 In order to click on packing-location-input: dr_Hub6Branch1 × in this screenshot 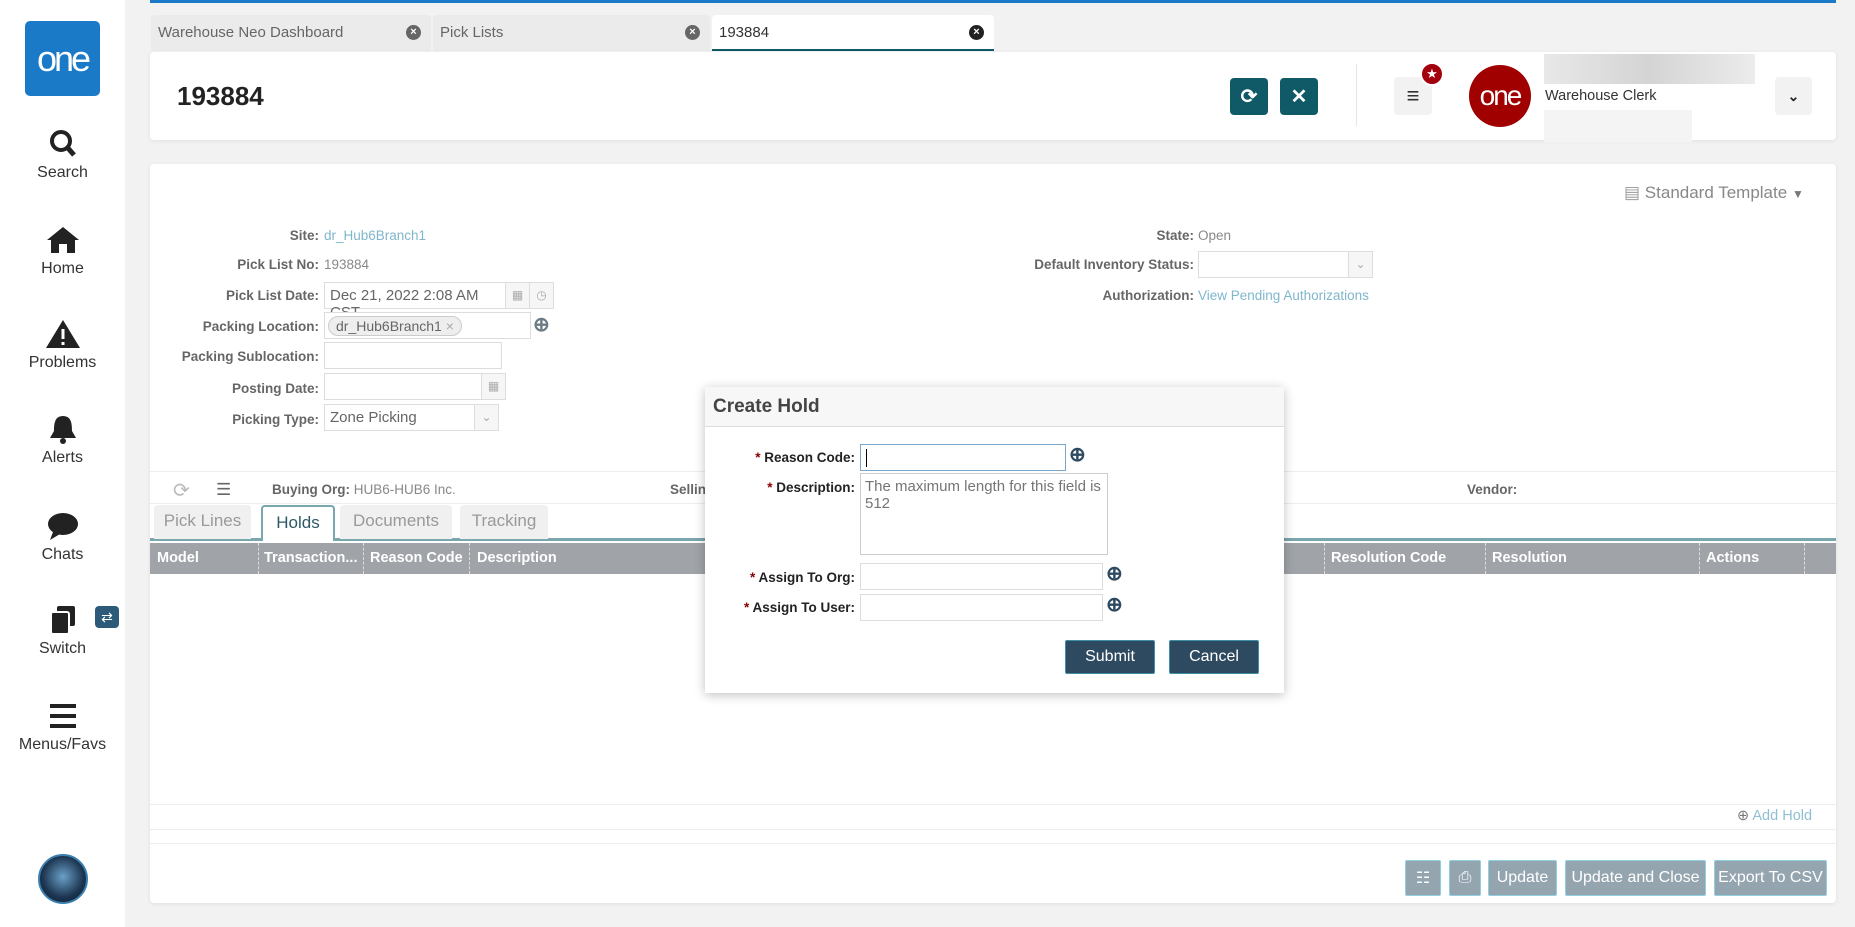, I will do `click(427, 325)`.